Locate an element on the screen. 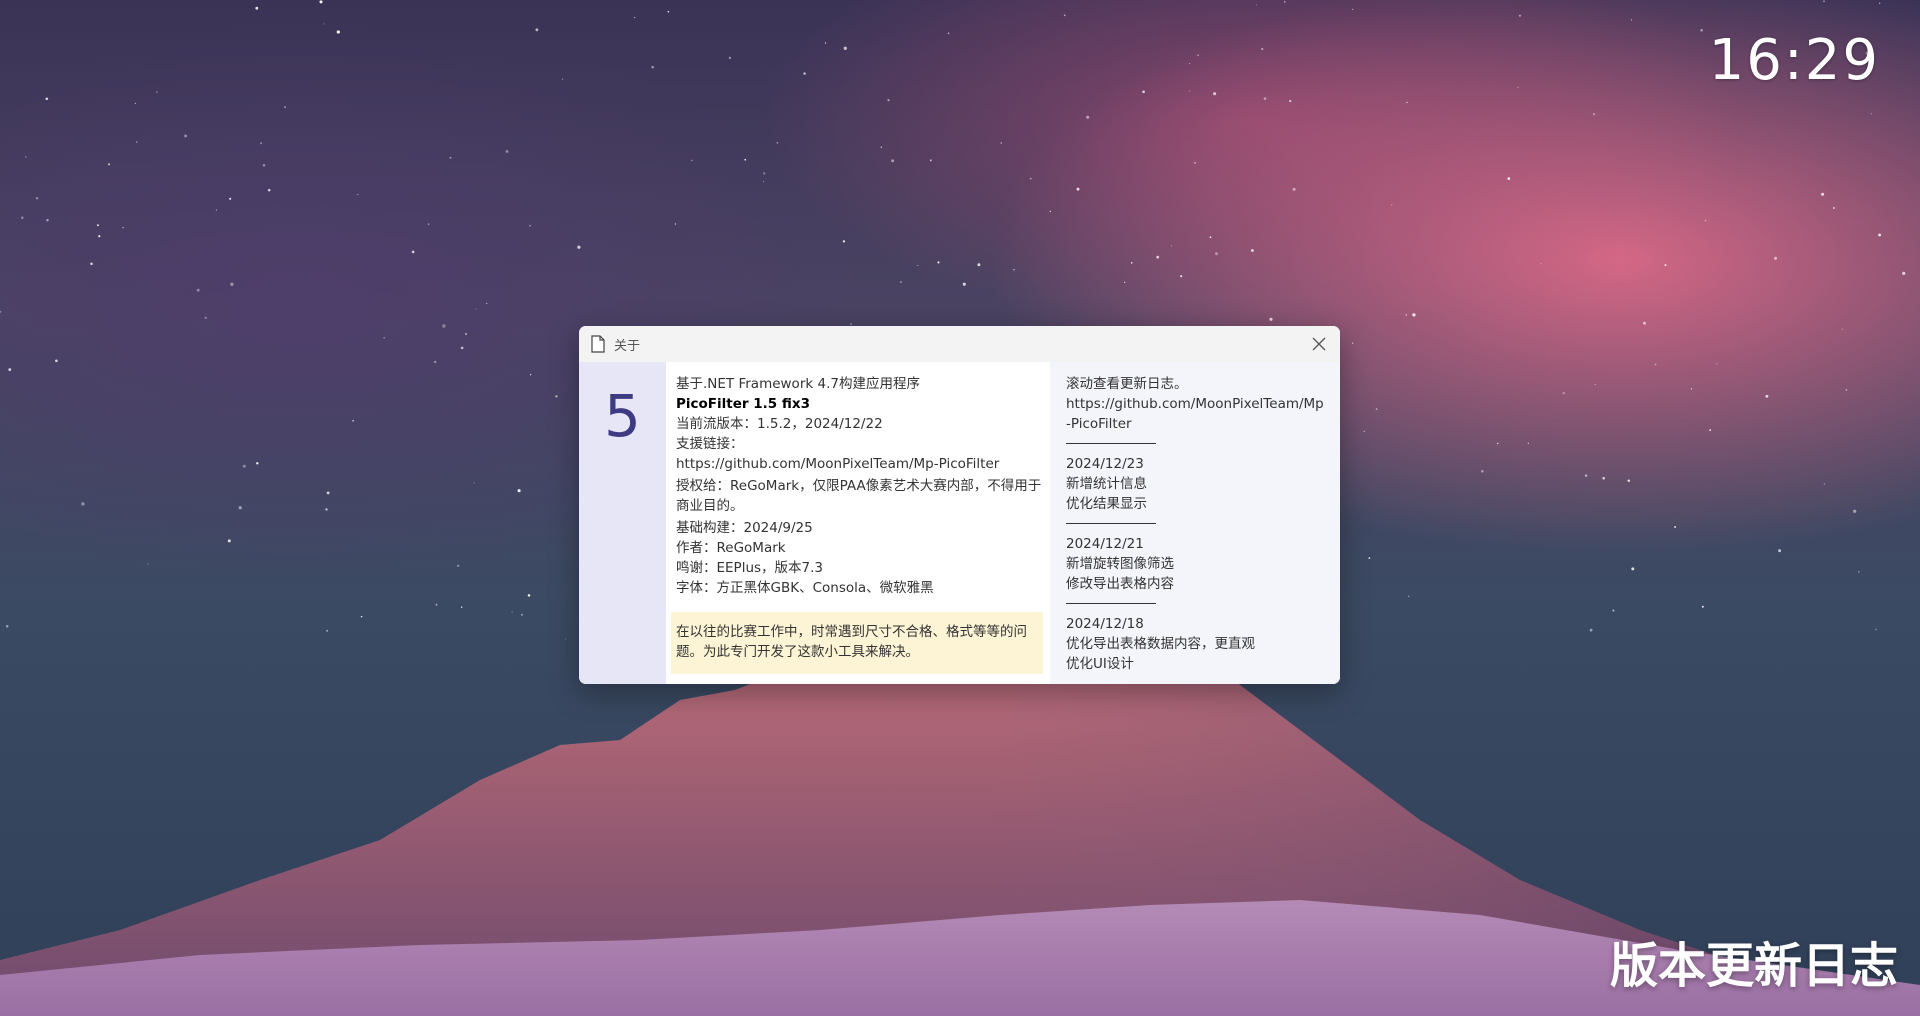 Image resolution: width=1920 pixels, height=1016 pixels. dialog-title: 关于 is located at coordinates (627, 346).